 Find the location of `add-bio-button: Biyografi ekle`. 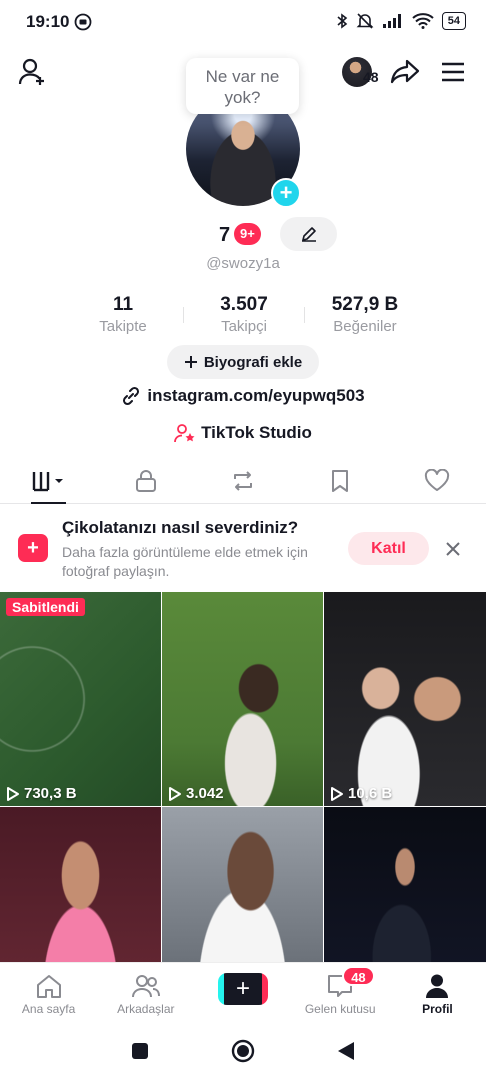

add-bio-button: Biyografi ekle is located at coordinates (243, 362).